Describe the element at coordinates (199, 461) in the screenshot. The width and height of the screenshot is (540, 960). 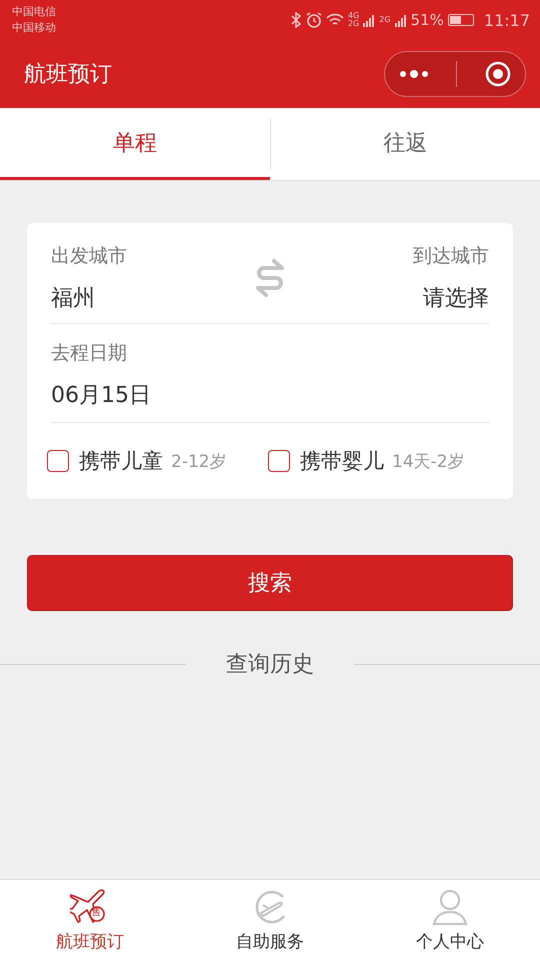
I see `age-hint: 2-12岁` at that location.